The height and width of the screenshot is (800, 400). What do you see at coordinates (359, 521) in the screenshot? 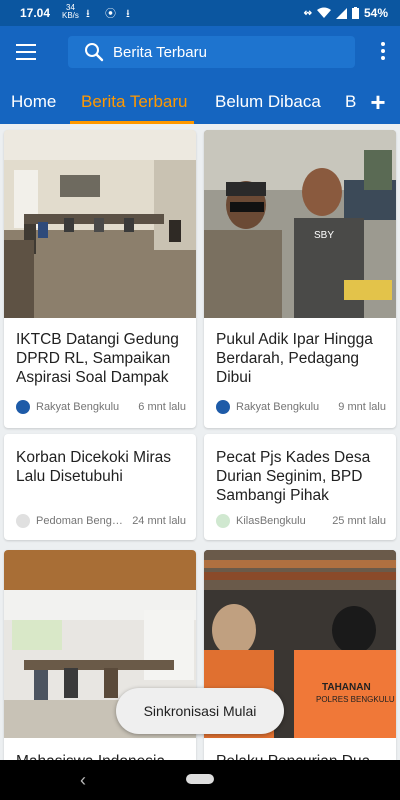
I see `article-time: 25 mnt lalu` at bounding box center [359, 521].